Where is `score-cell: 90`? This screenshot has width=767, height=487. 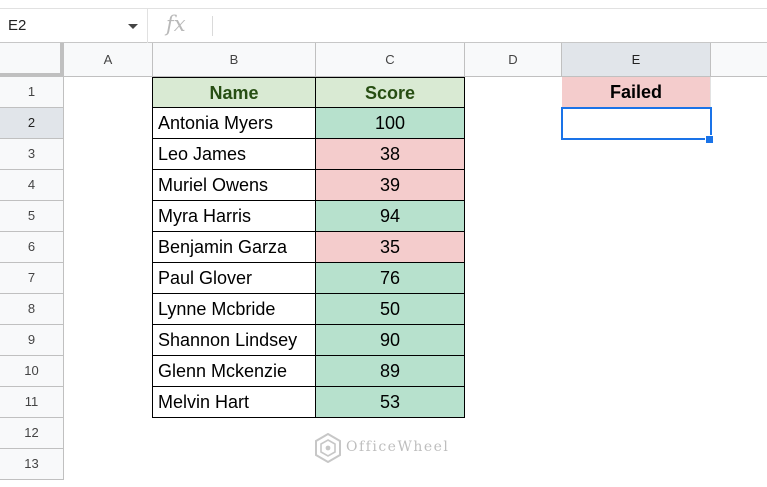 score-cell: 90 is located at coordinates (390, 340).